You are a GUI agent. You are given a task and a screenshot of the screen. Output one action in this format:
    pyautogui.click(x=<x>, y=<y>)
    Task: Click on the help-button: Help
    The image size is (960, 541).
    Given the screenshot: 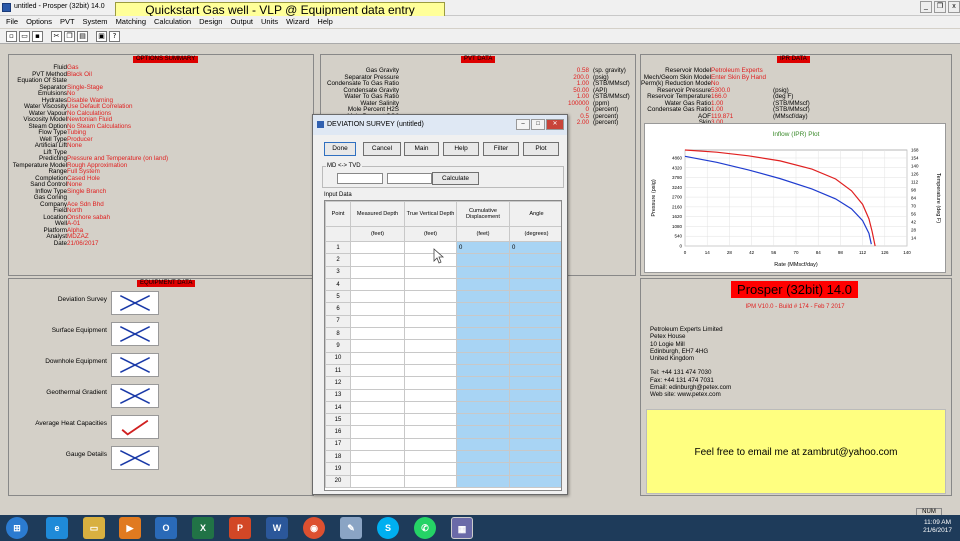 What is the action you would take?
    pyautogui.click(x=461, y=149)
    